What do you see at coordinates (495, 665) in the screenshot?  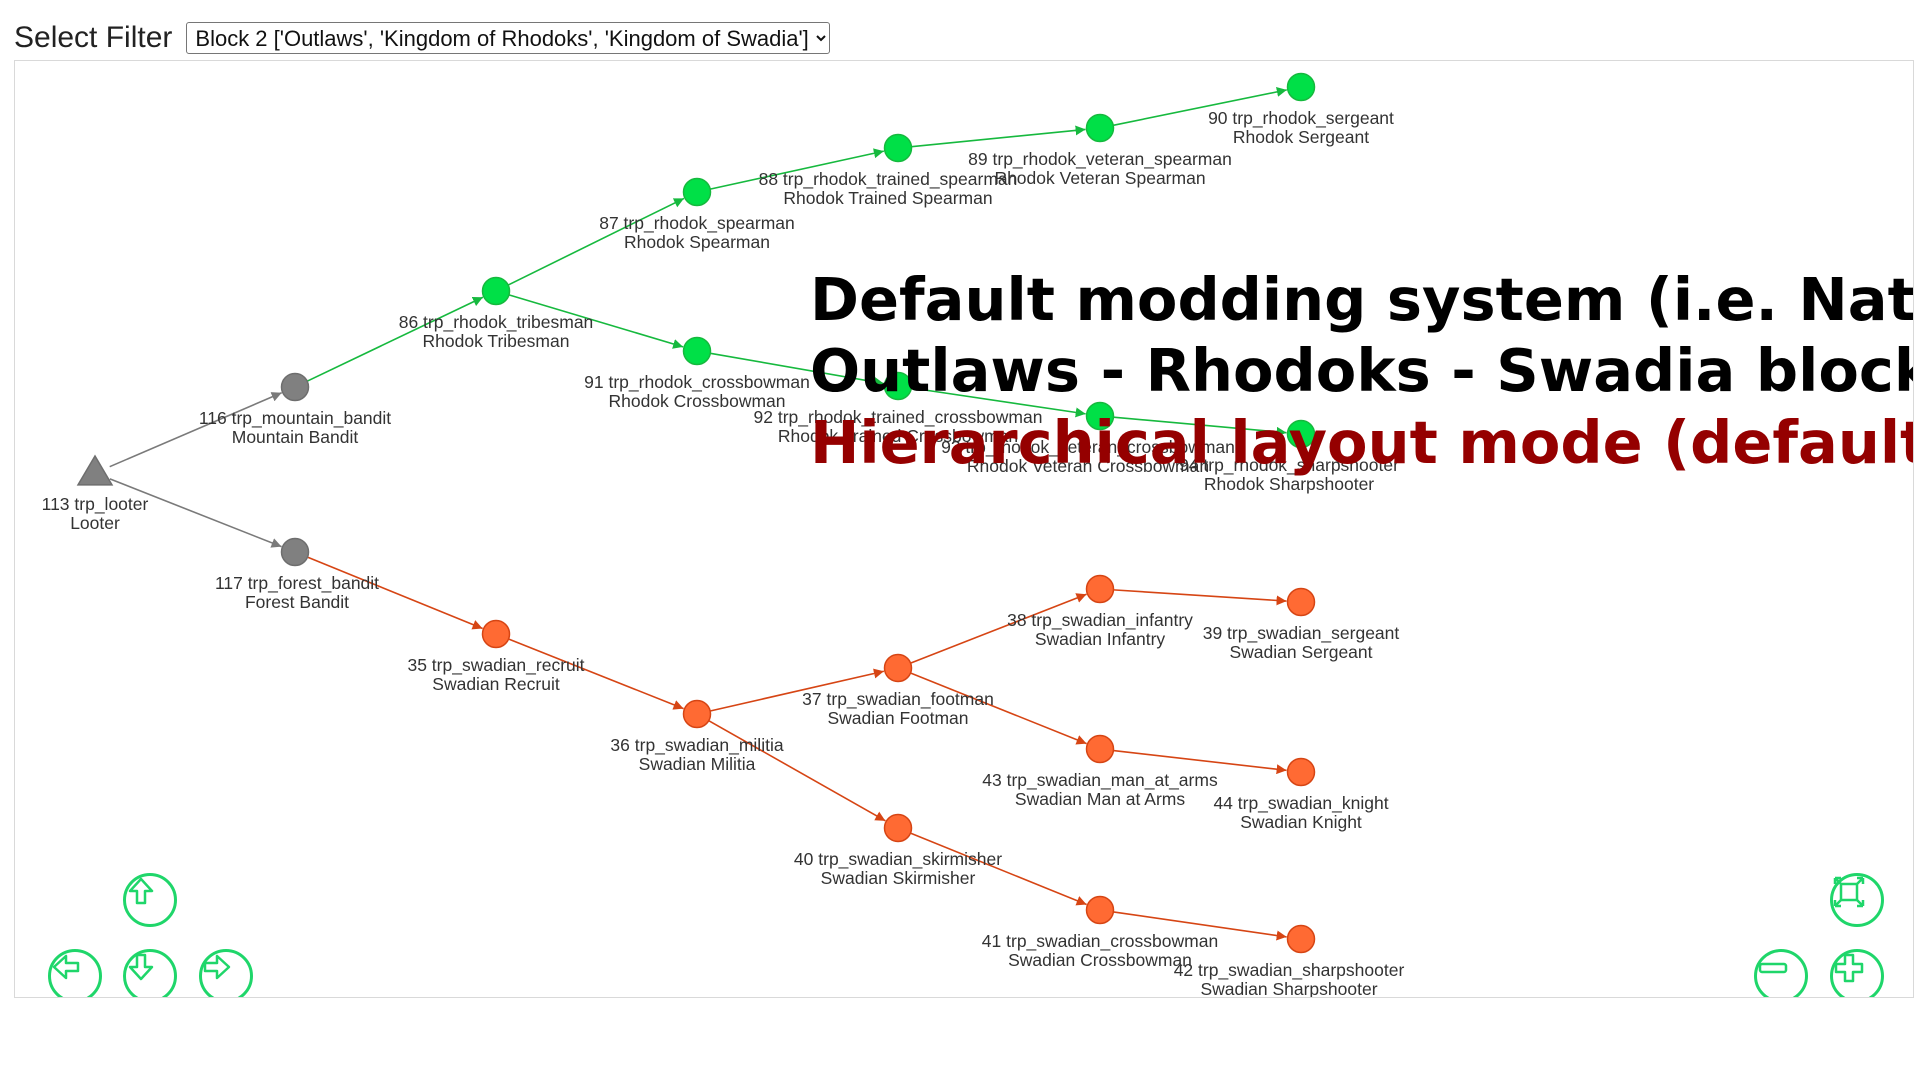 I see `node-label-id-name: 35 trp_swadian_recruit` at bounding box center [495, 665].